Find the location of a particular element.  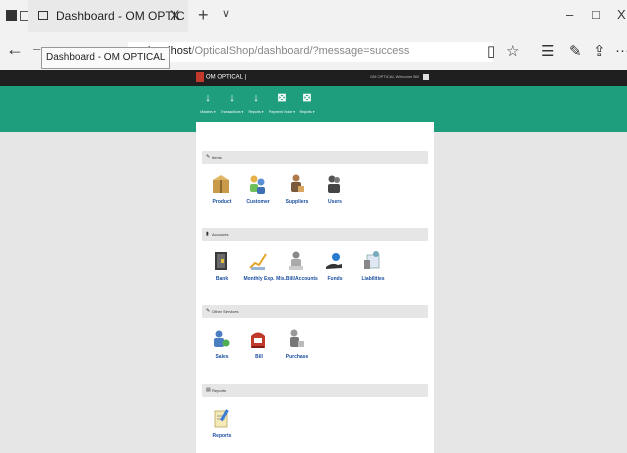

tile-label: Monthly Exp. is located at coordinates (259, 279).